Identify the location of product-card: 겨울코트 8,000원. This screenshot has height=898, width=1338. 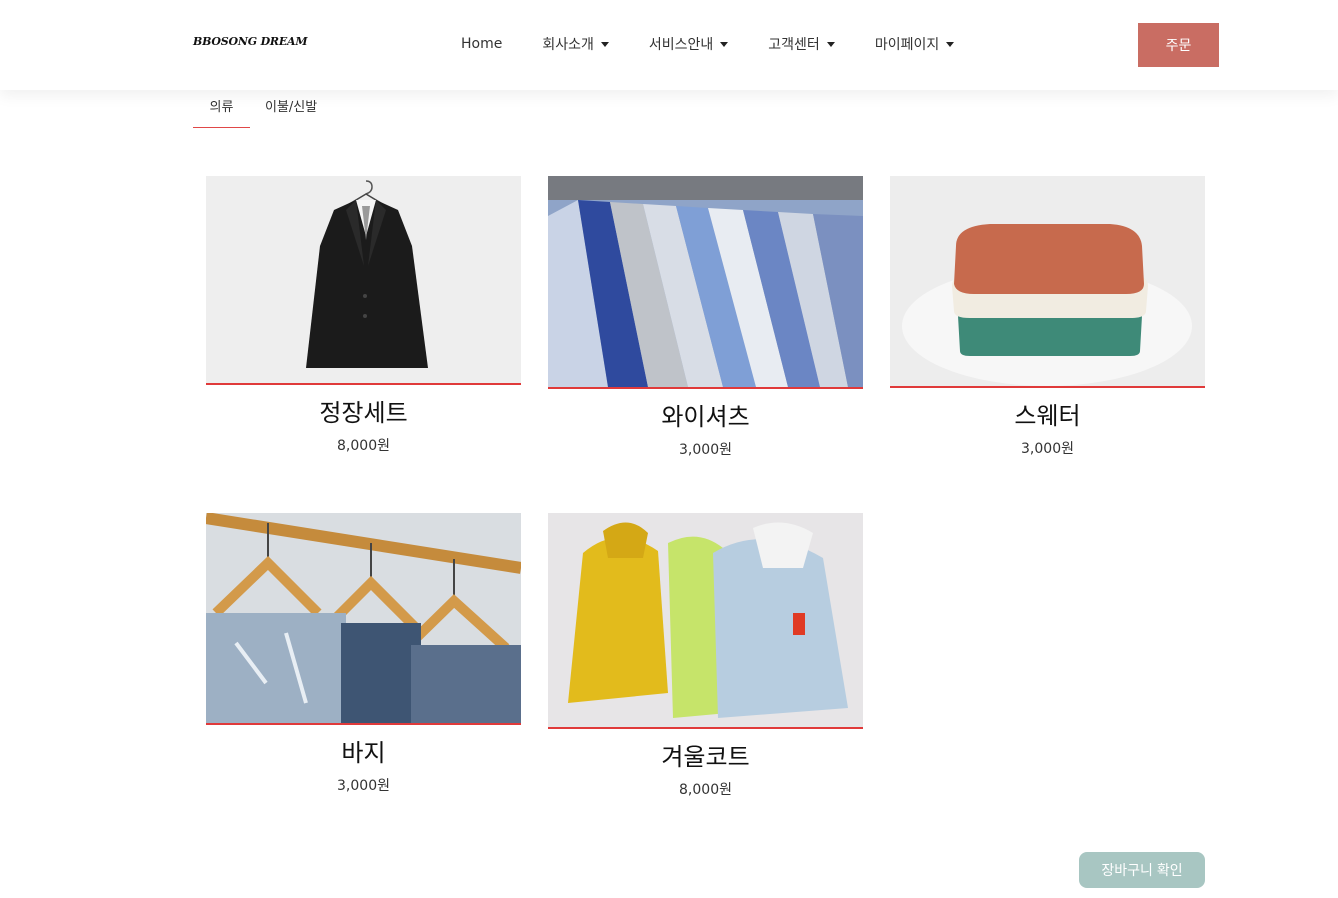
(705, 656).